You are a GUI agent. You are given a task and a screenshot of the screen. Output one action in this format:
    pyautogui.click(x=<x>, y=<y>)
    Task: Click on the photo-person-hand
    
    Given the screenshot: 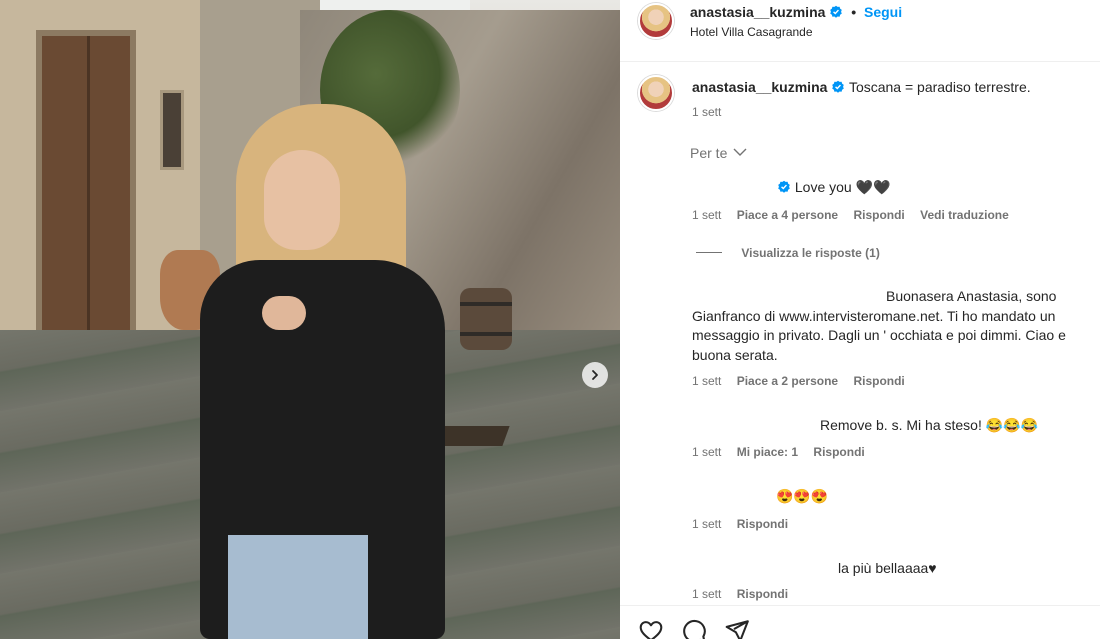 What is the action you would take?
    pyautogui.click(x=284, y=313)
    